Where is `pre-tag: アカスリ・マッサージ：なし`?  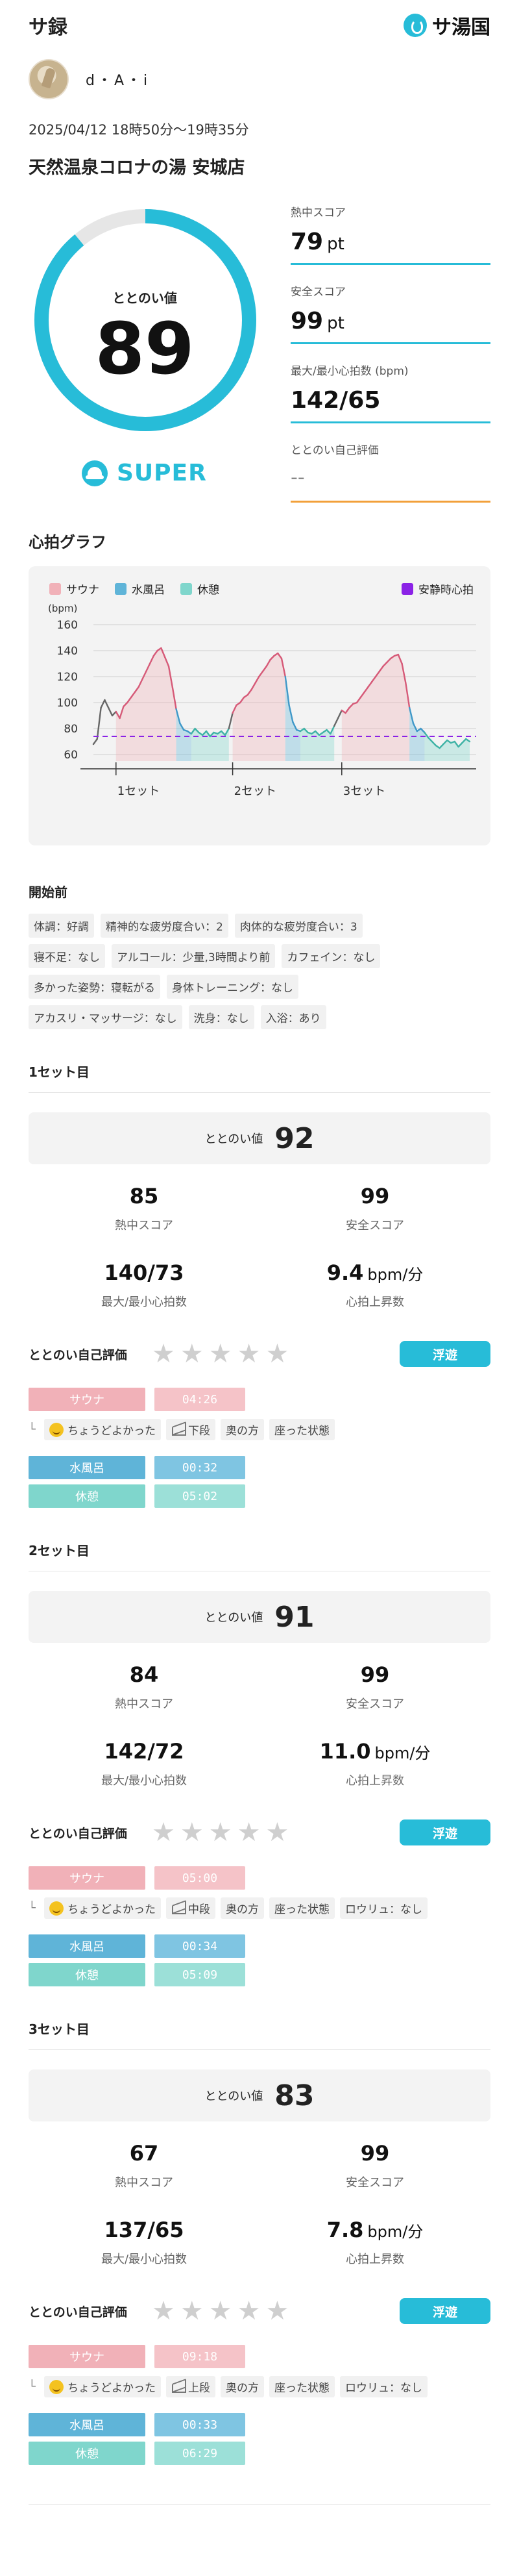
pre-tag: アカスリ・マッサージ：なし is located at coordinates (106, 1017).